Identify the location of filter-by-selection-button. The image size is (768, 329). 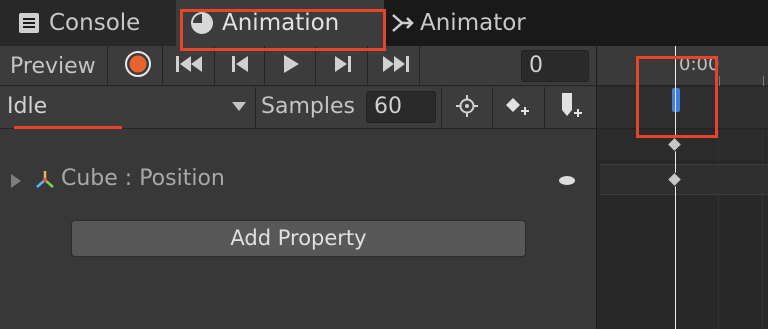
(466, 108).